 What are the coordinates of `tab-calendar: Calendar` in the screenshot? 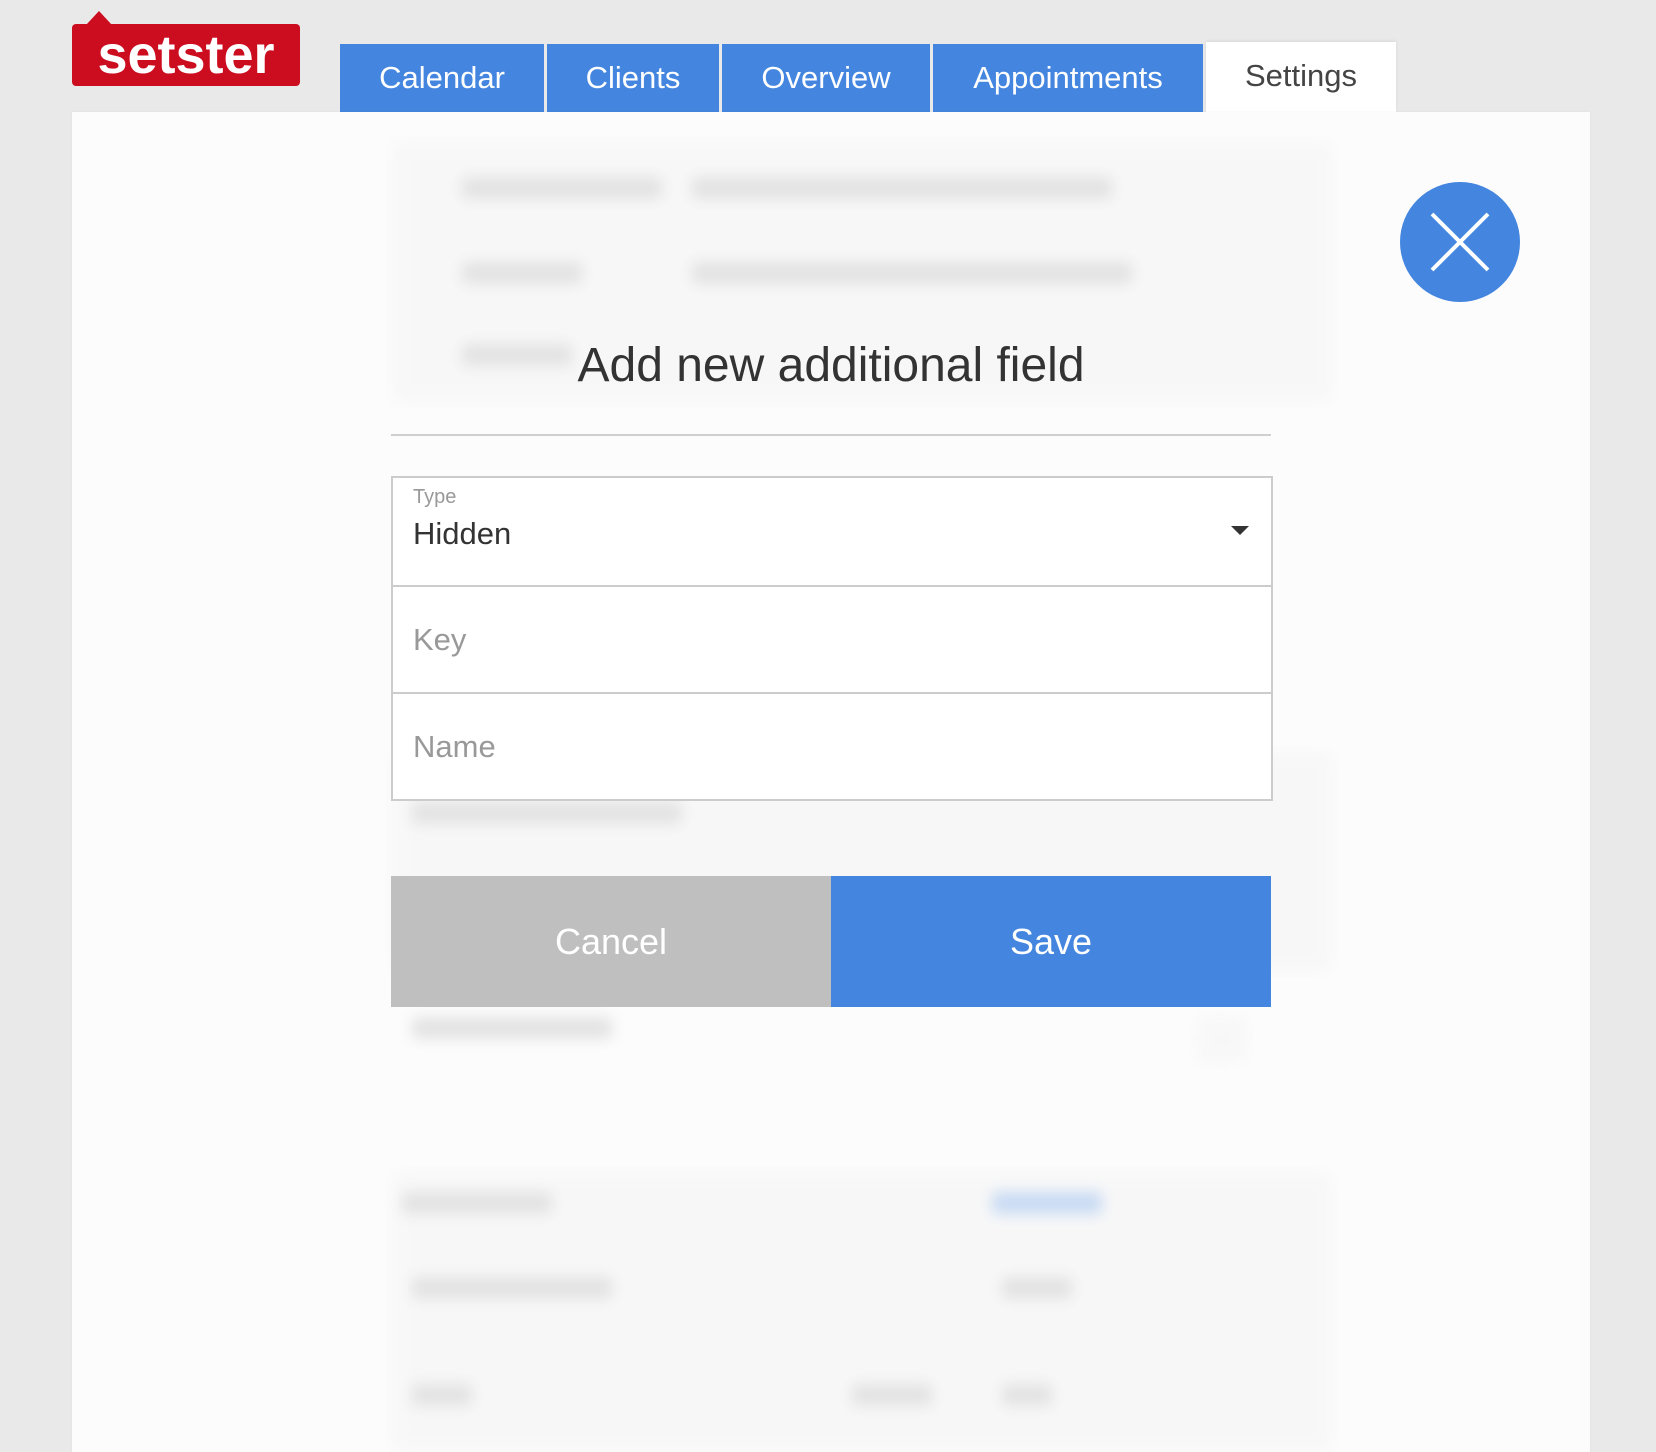 It's located at (442, 78).